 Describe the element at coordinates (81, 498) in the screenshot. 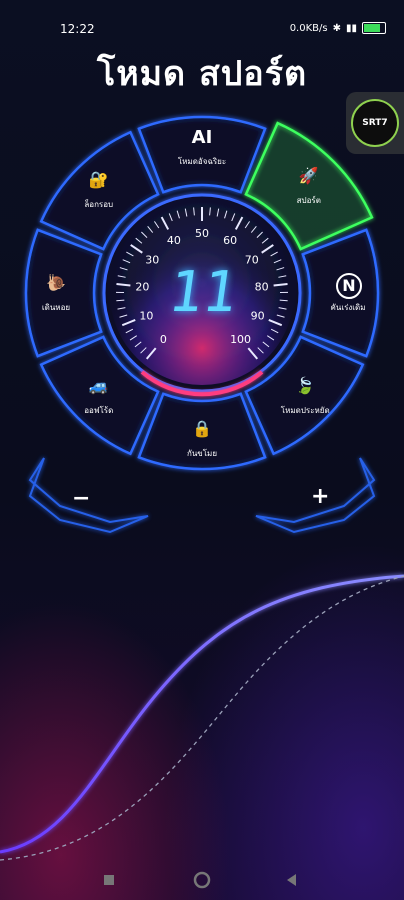

I see `decrease-button: −` at that location.